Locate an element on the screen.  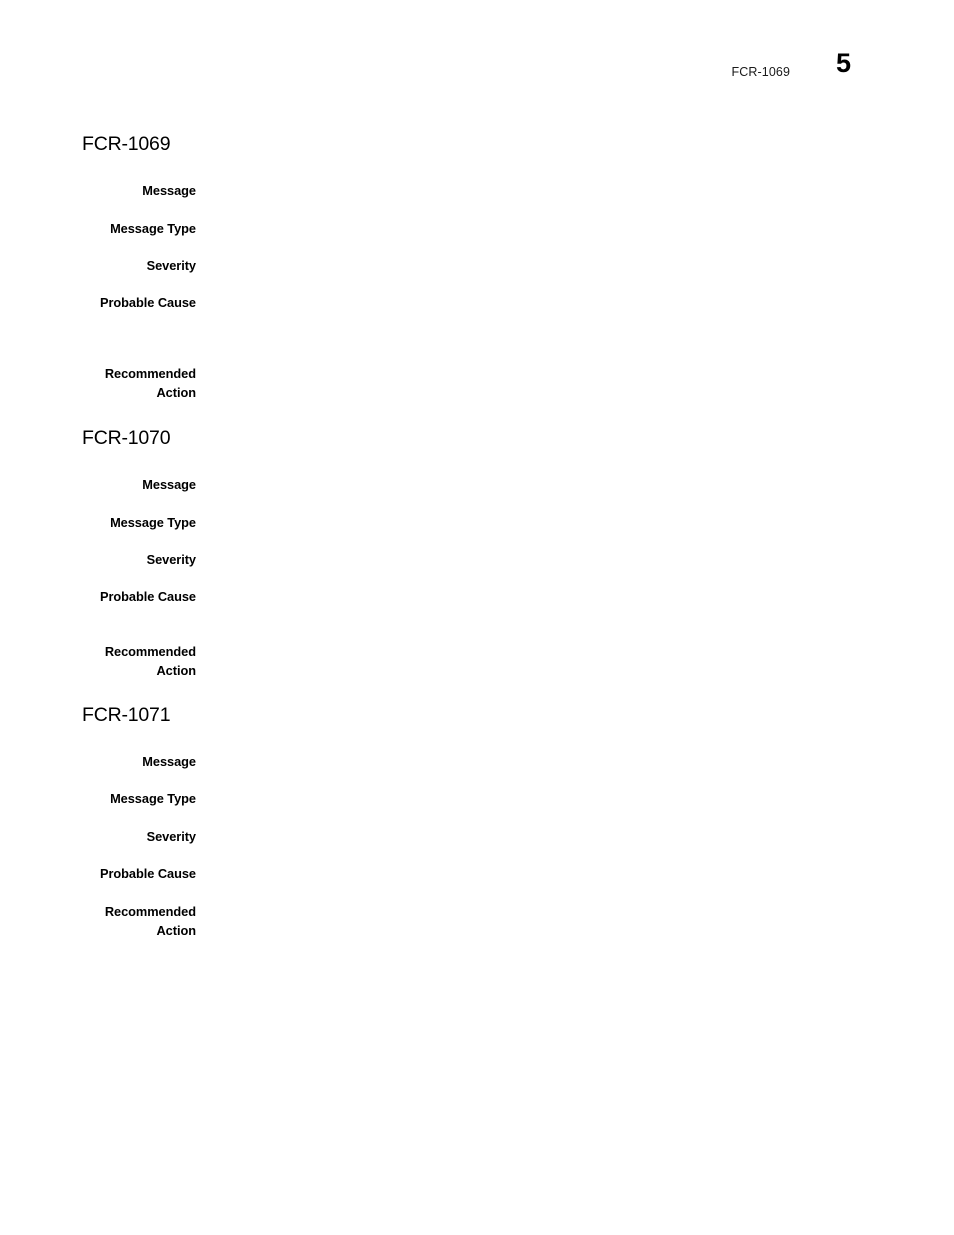
section-heading: FCR-1069 is located at coordinates (126, 144).